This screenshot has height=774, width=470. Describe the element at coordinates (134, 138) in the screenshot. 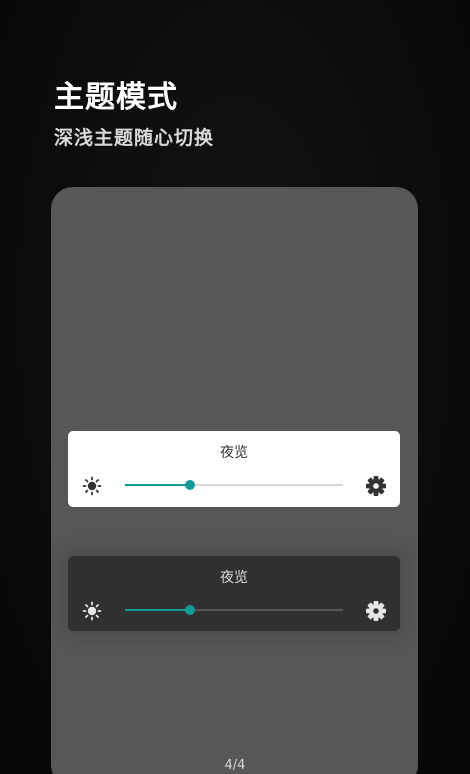

I see `page-subtitle: 深浅主题随心切换` at that location.